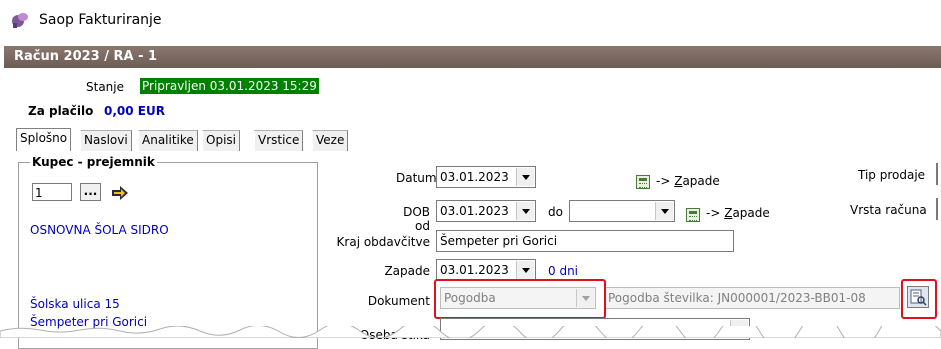  What do you see at coordinates (470, 20) in the screenshot?
I see `title-bar: Saop Fakturiranje` at bounding box center [470, 20].